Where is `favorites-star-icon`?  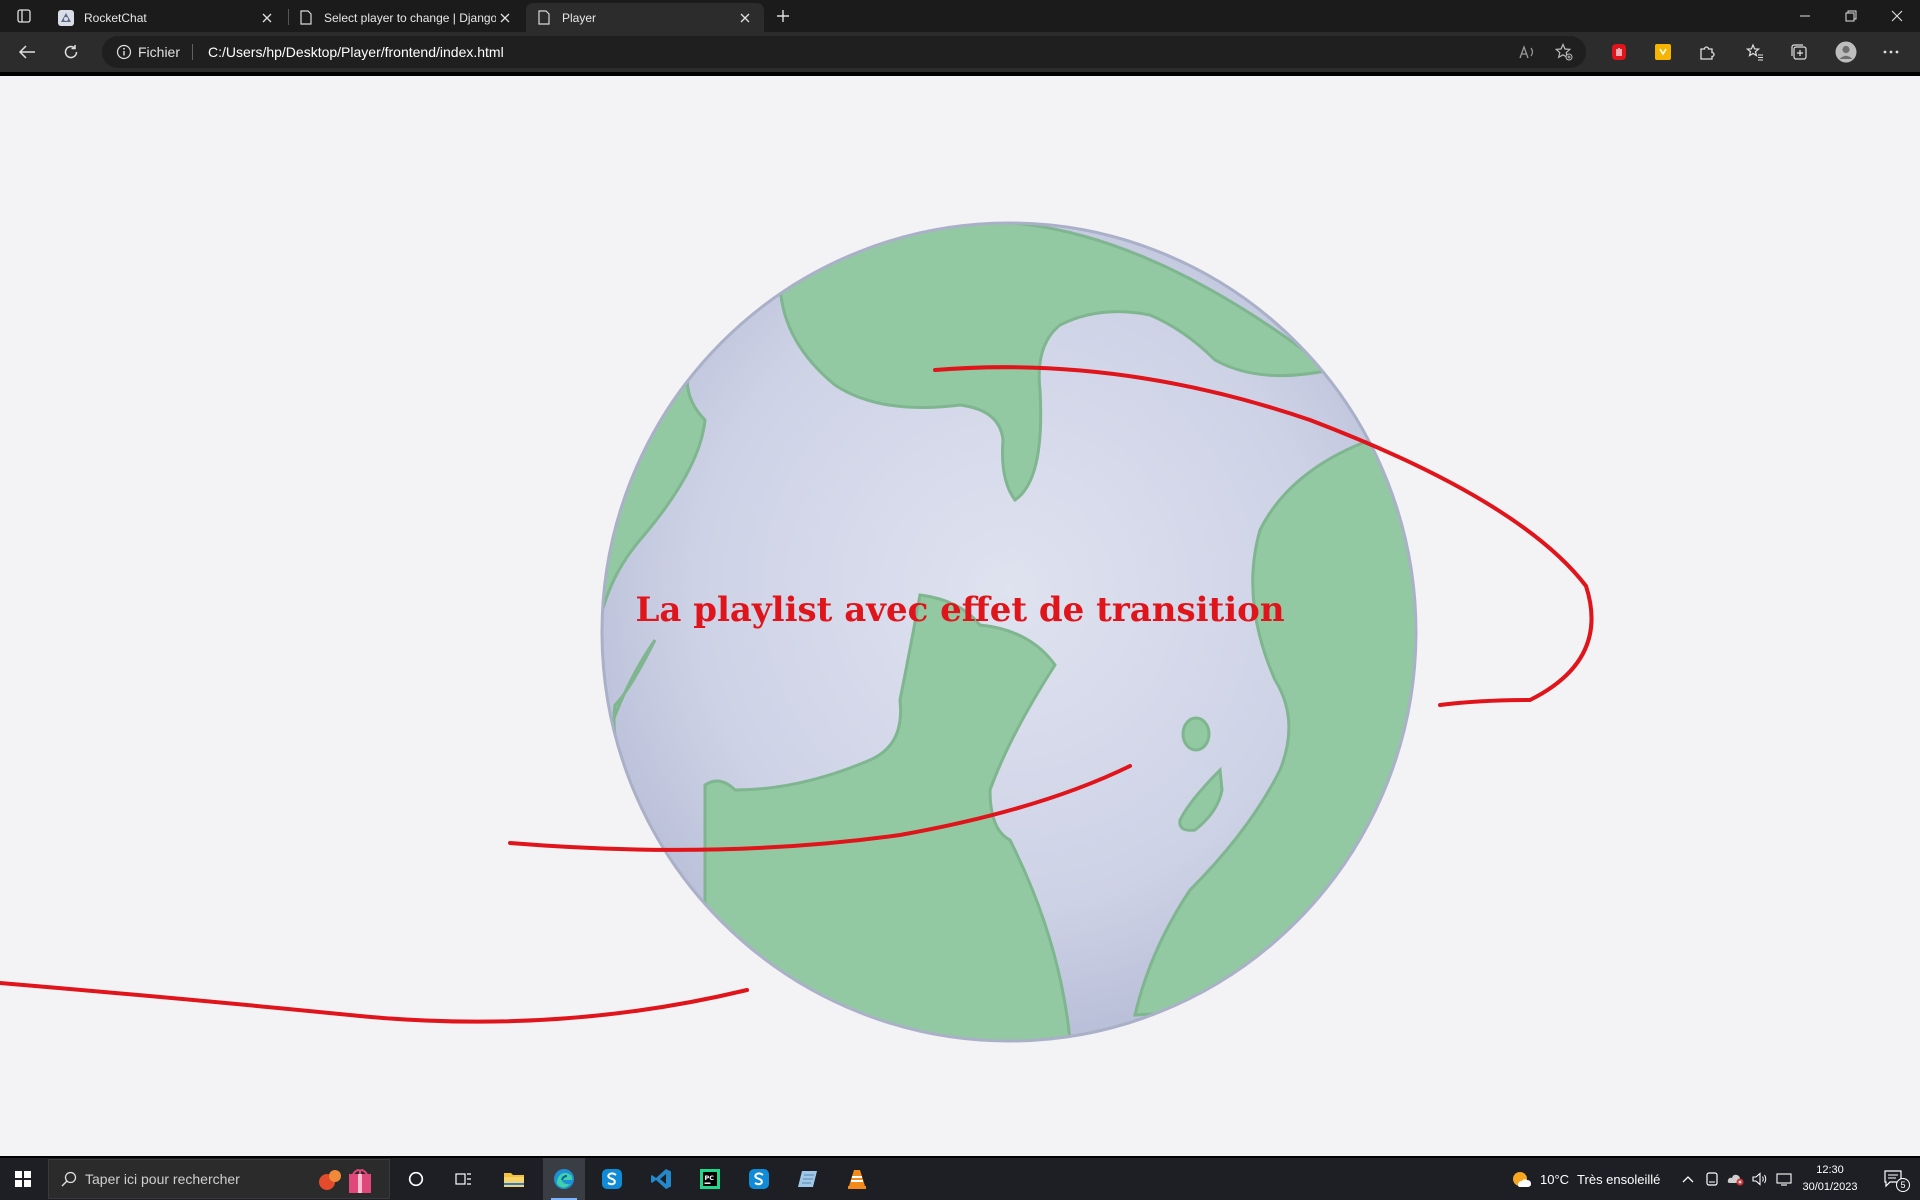 favorites-star-icon is located at coordinates (1754, 52).